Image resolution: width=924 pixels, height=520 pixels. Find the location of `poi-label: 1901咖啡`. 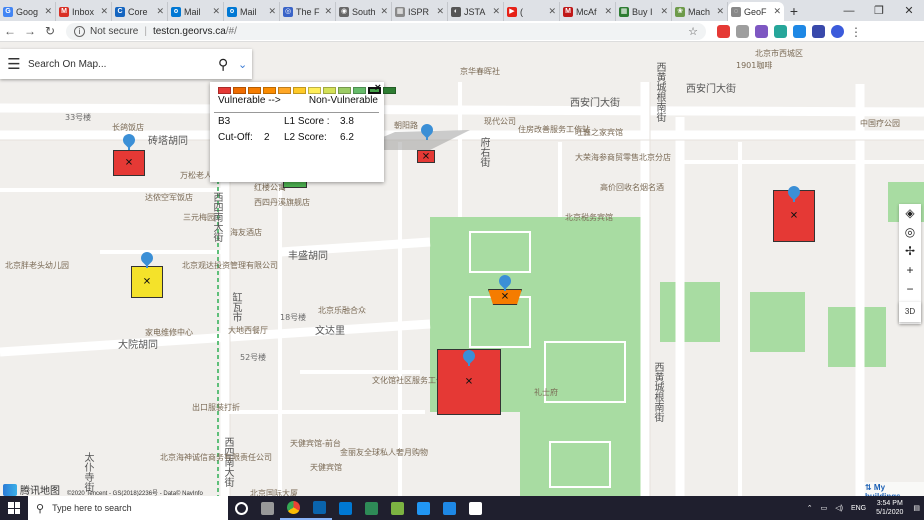

poi-label: 1901咖啡 is located at coordinates (754, 65).